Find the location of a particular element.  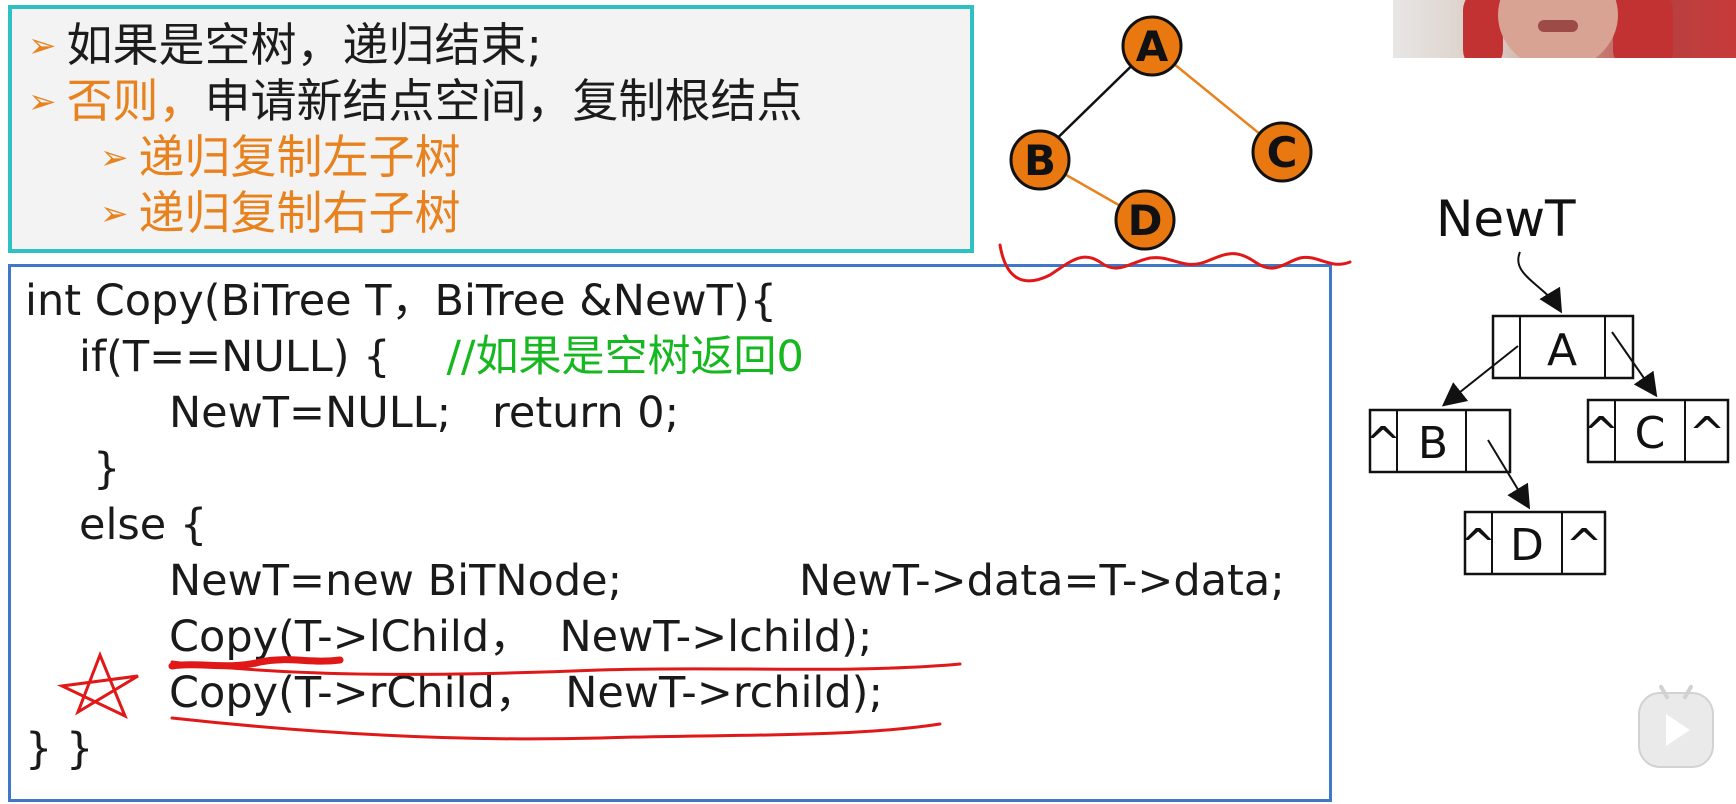

underline-copy-left is located at coordinates (566, 668).